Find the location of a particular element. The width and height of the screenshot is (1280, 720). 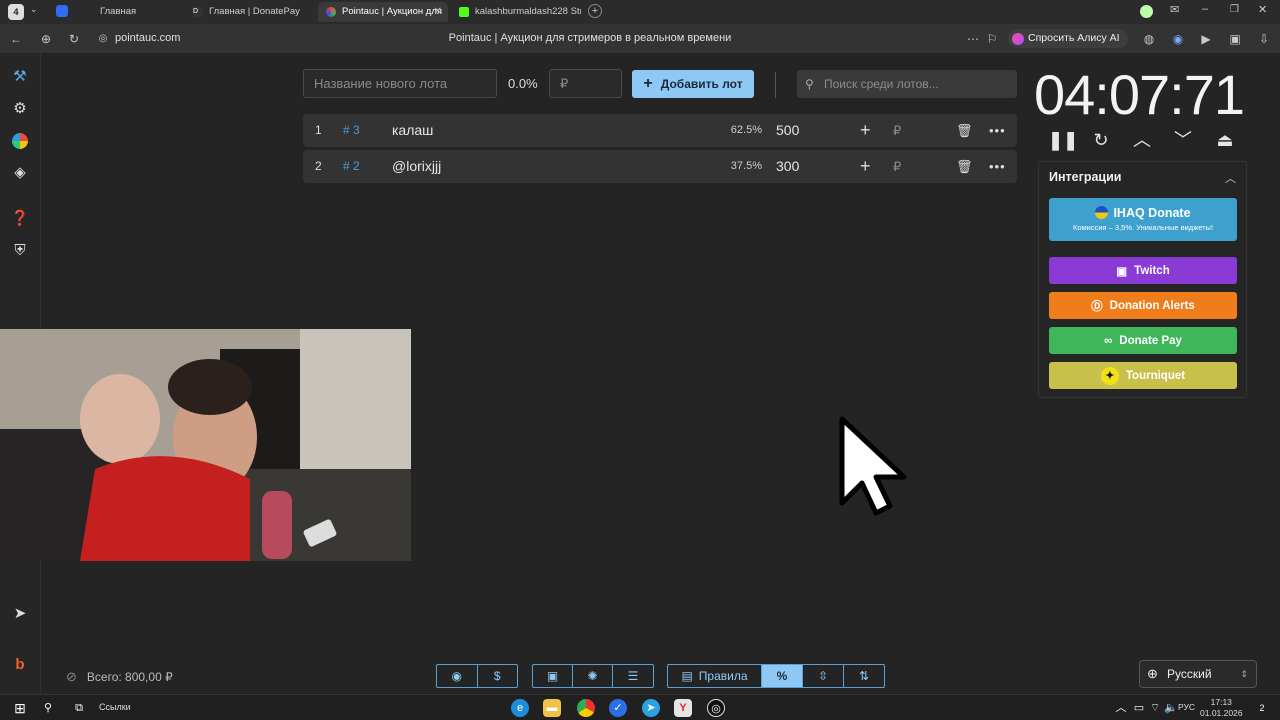

tab-kick: kalashburmaldash228 Stre is located at coordinates (516, 12).